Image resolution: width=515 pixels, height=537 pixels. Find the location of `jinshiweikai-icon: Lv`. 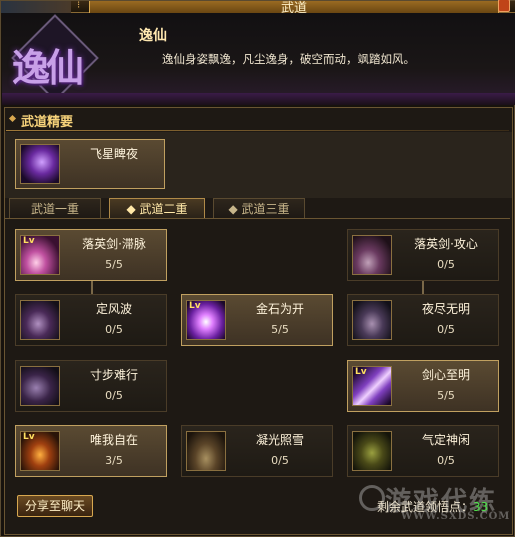

jinshiweikai-icon: Lv is located at coordinates (206, 320).